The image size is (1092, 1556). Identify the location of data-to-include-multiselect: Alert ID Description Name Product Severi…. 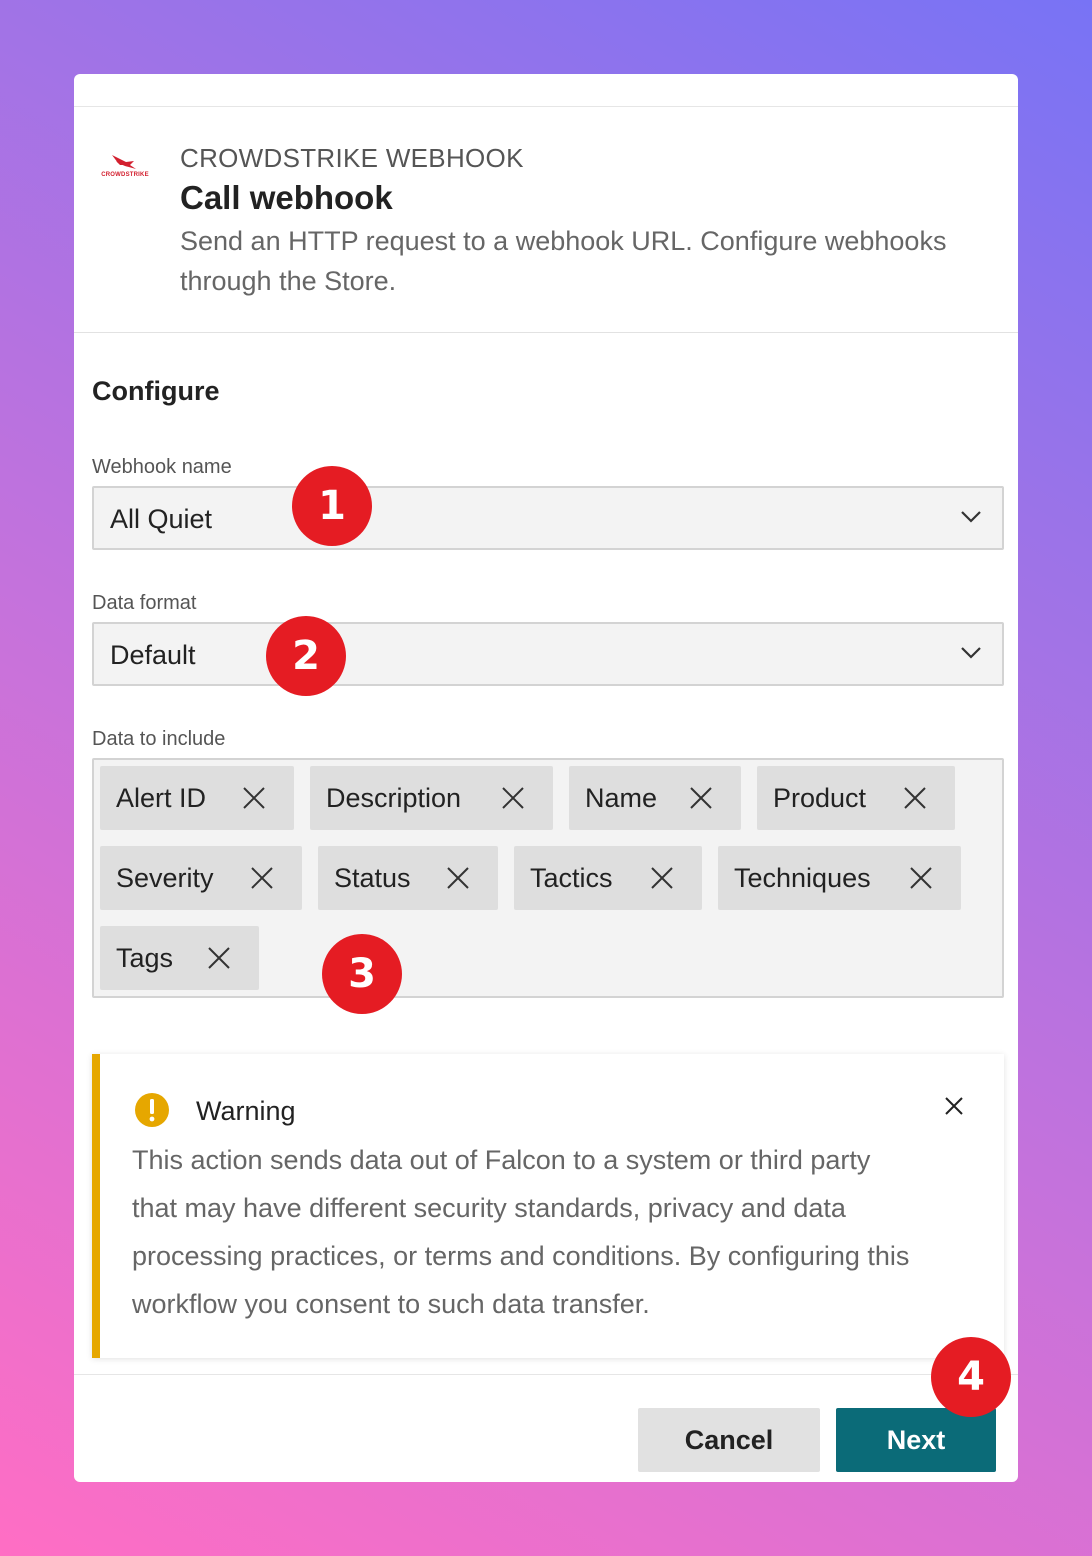
(548, 878).